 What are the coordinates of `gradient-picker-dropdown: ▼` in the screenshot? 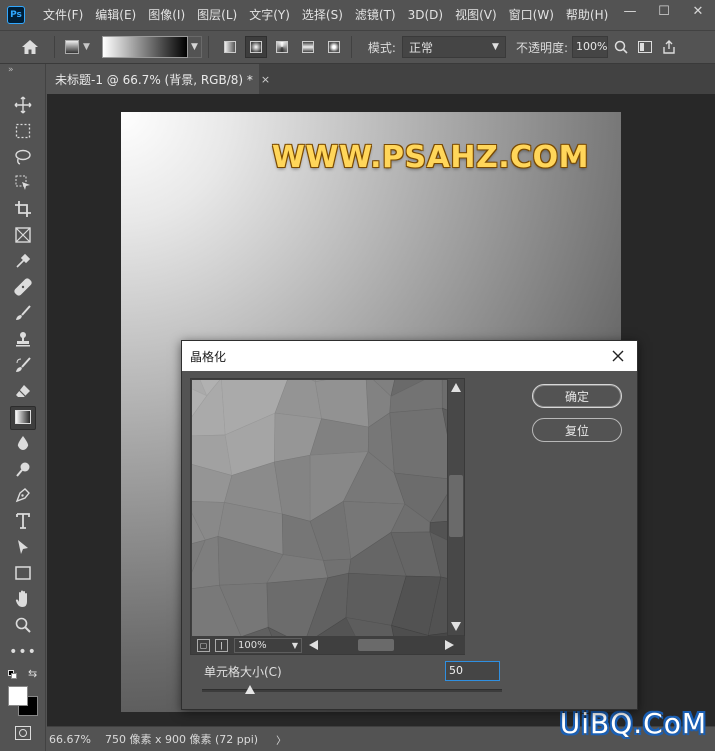 It's located at (194, 47).